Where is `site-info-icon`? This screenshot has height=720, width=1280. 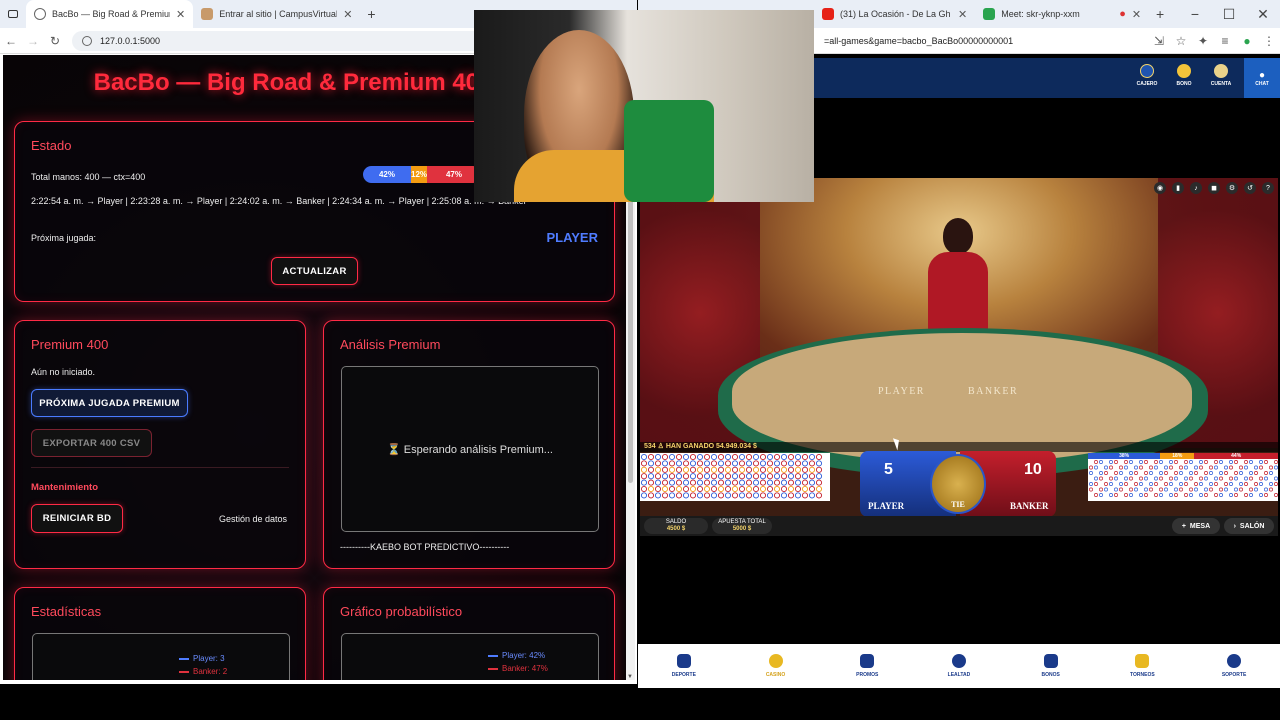 site-info-icon is located at coordinates (87, 40).